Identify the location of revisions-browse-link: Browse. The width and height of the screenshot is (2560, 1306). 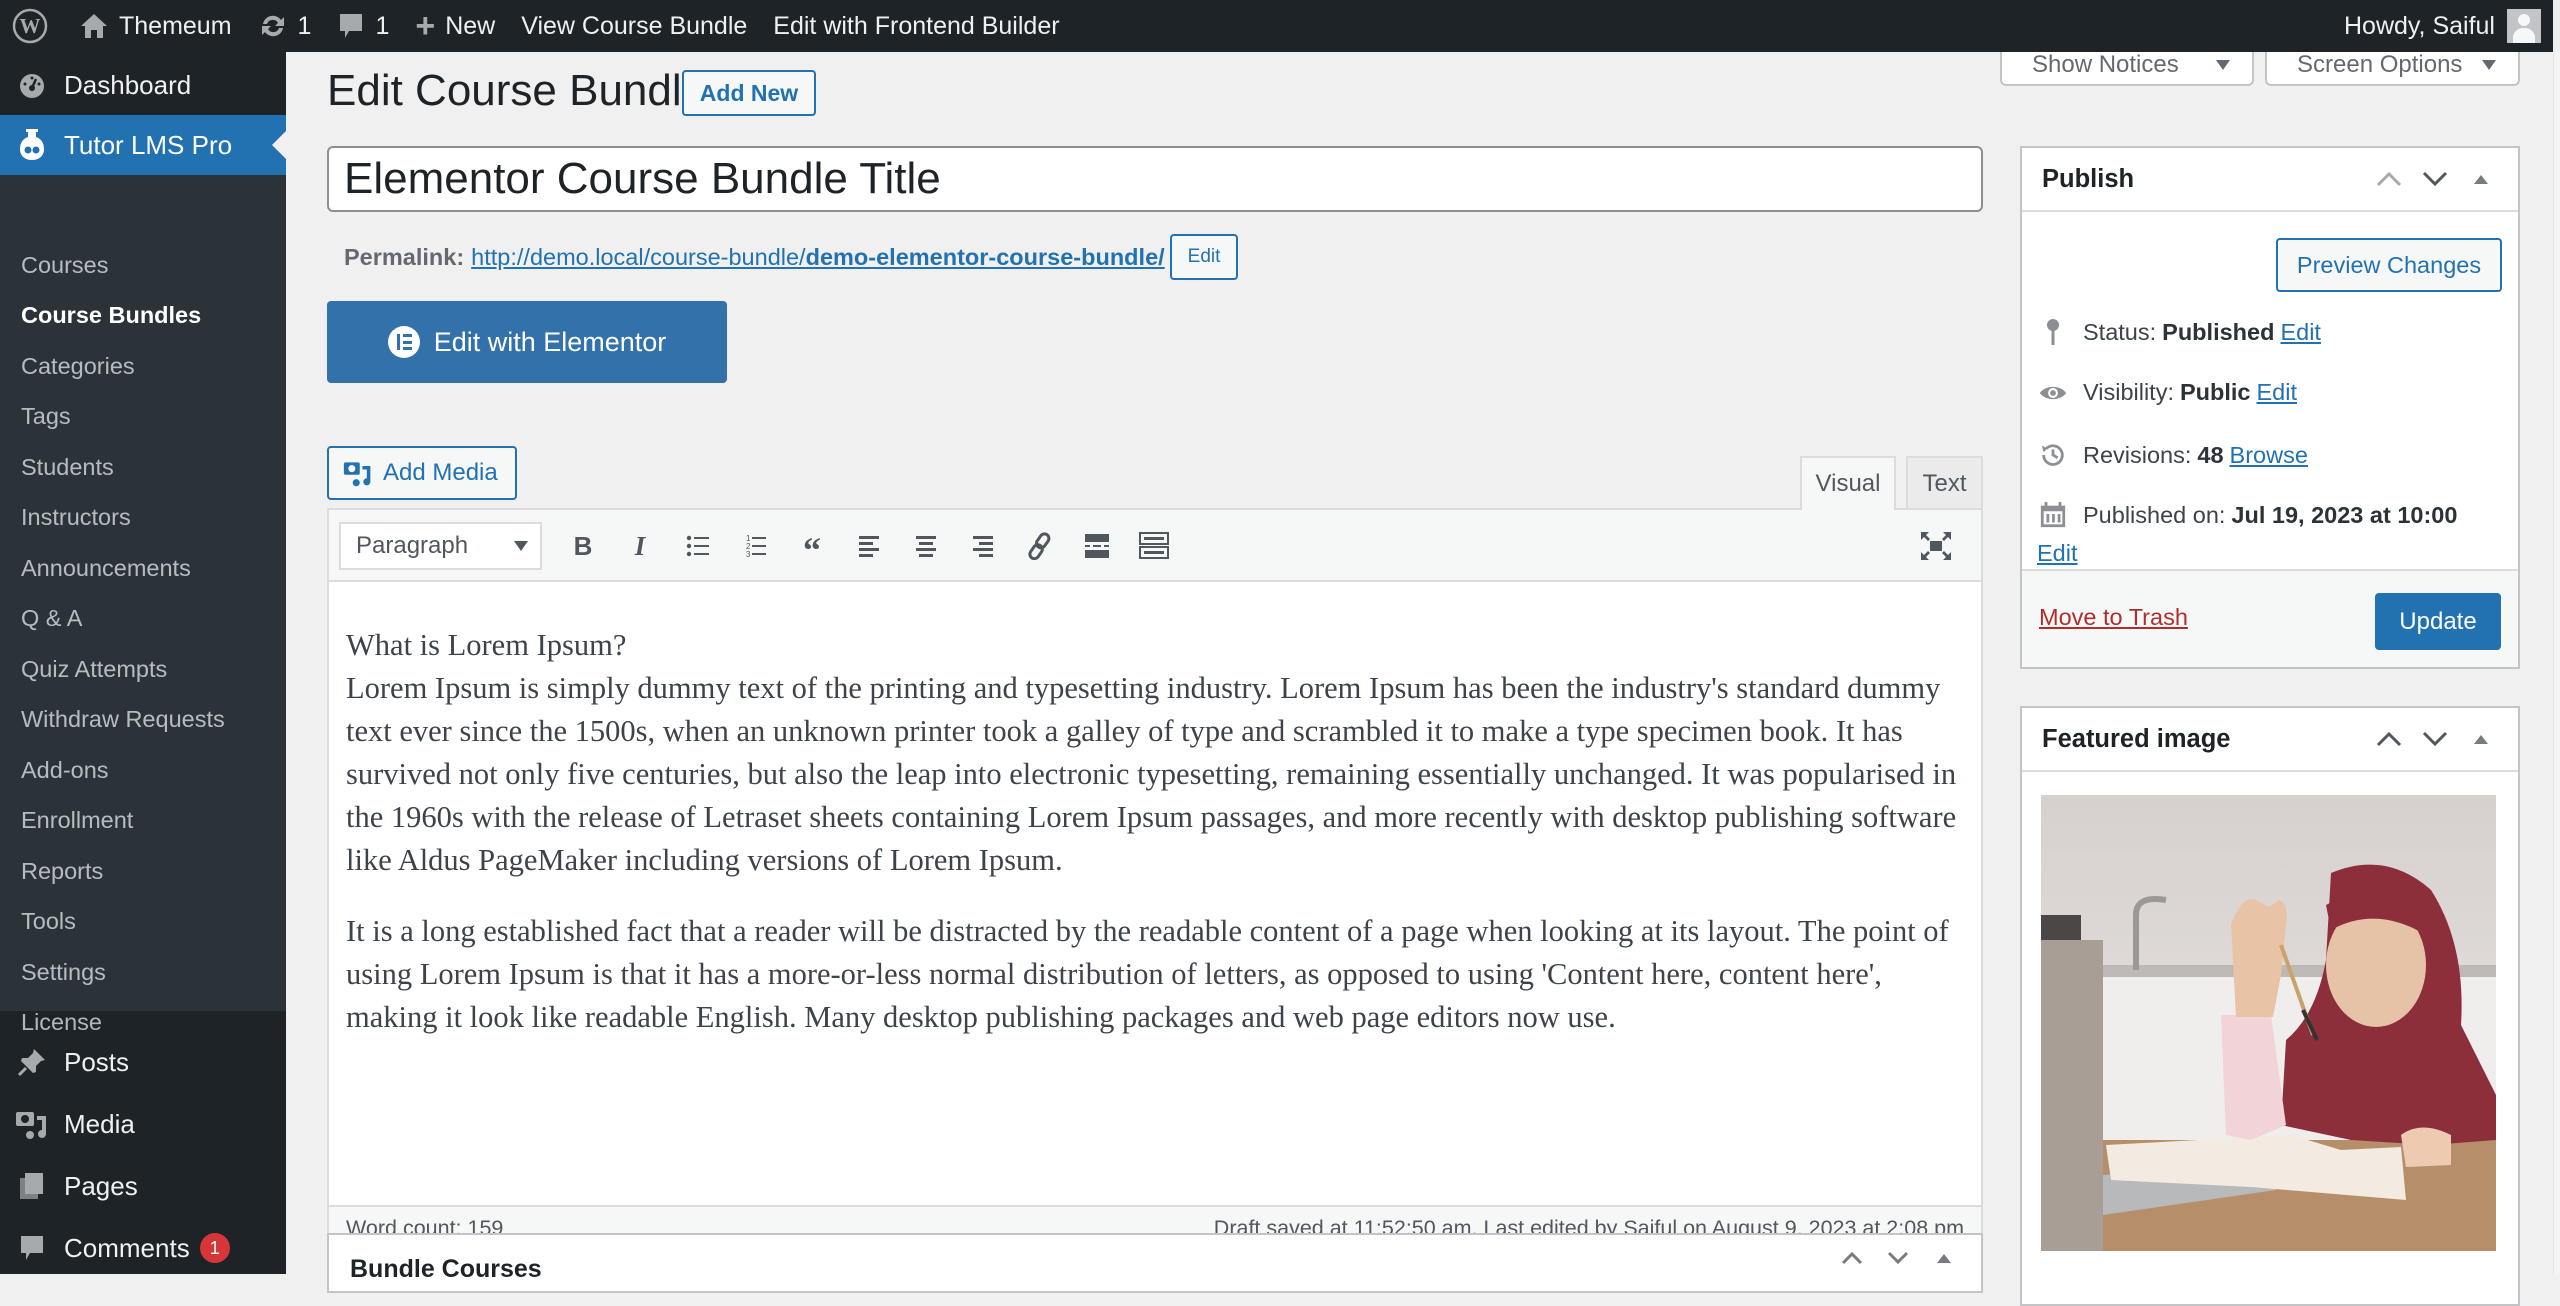
(2269, 455).